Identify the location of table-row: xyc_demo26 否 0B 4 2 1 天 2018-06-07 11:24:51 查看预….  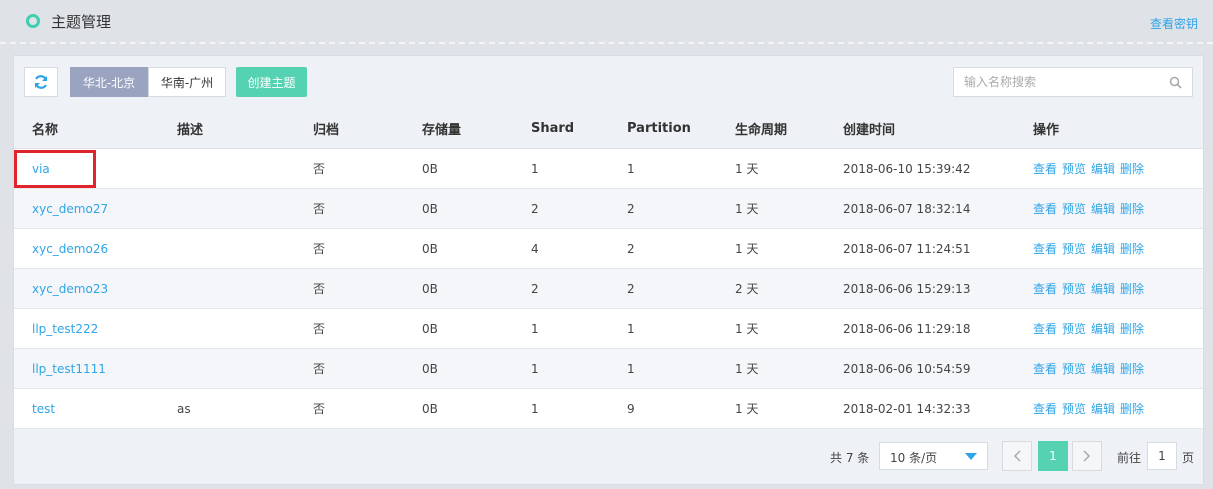
(608, 248).